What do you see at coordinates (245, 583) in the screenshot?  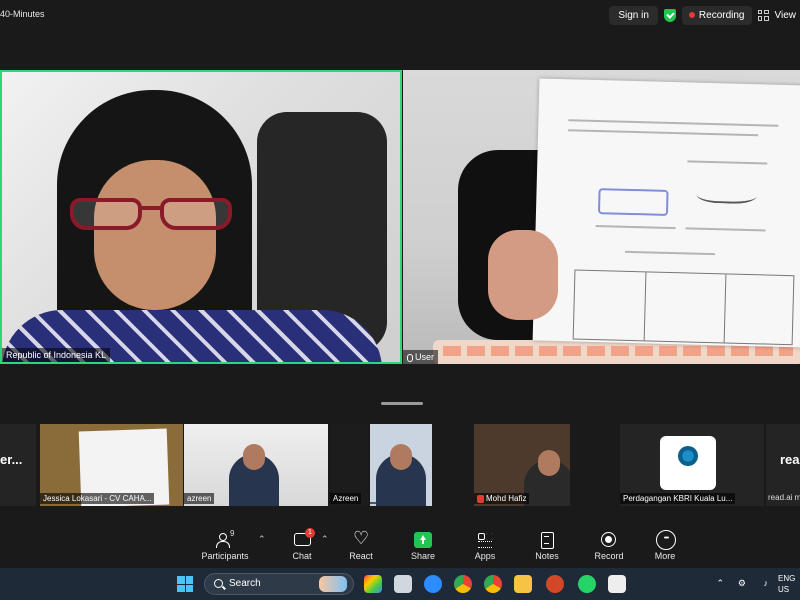 I see `search-placeholder: Search` at bounding box center [245, 583].